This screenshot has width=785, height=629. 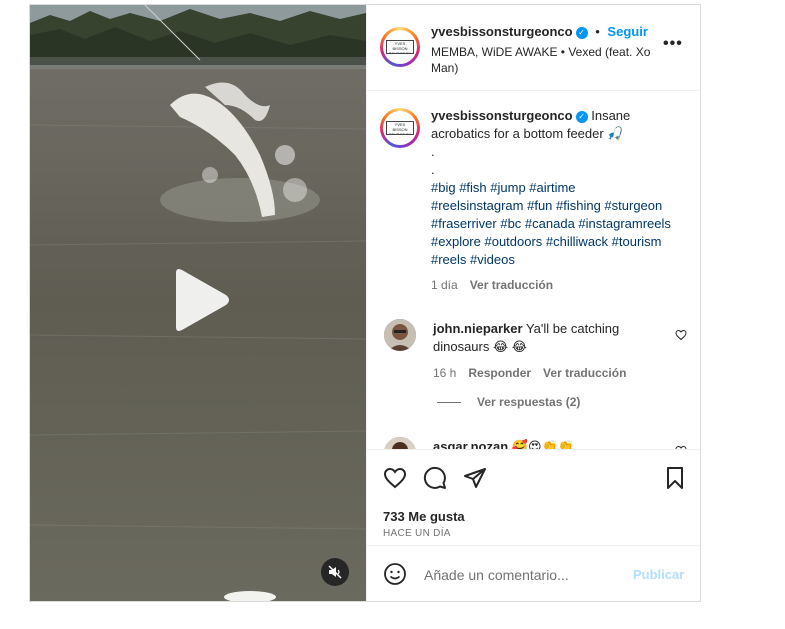 What do you see at coordinates (395, 478) in the screenshot?
I see `like-heart-icon` at bounding box center [395, 478].